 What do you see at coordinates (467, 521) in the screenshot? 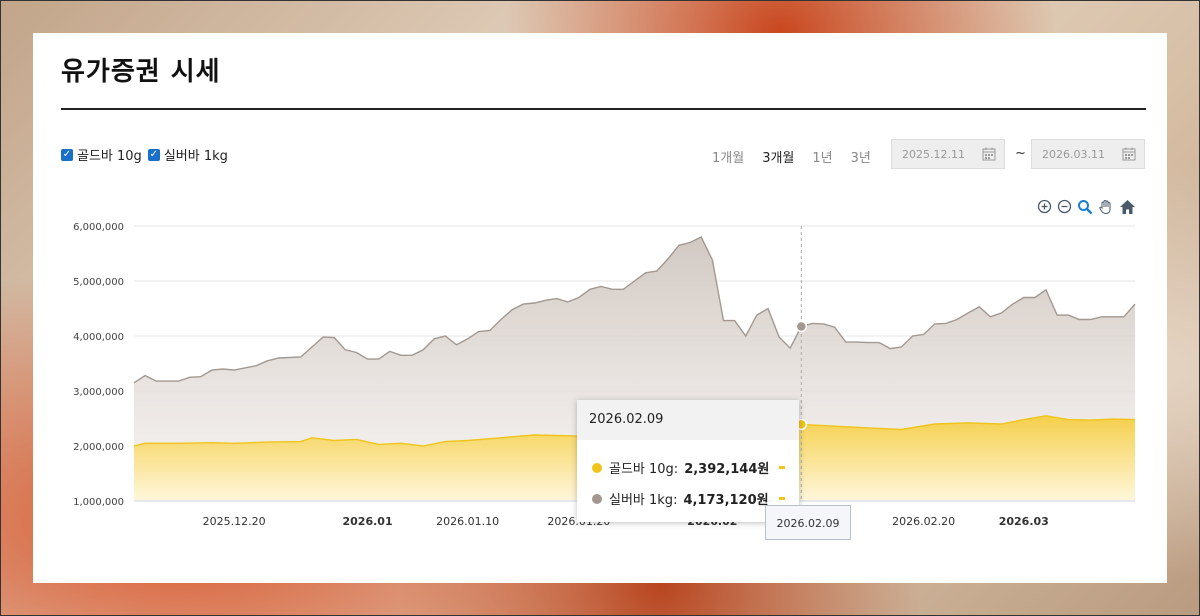
I see `x-tick-label: 2026.01.10` at bounding box center [467, 521].